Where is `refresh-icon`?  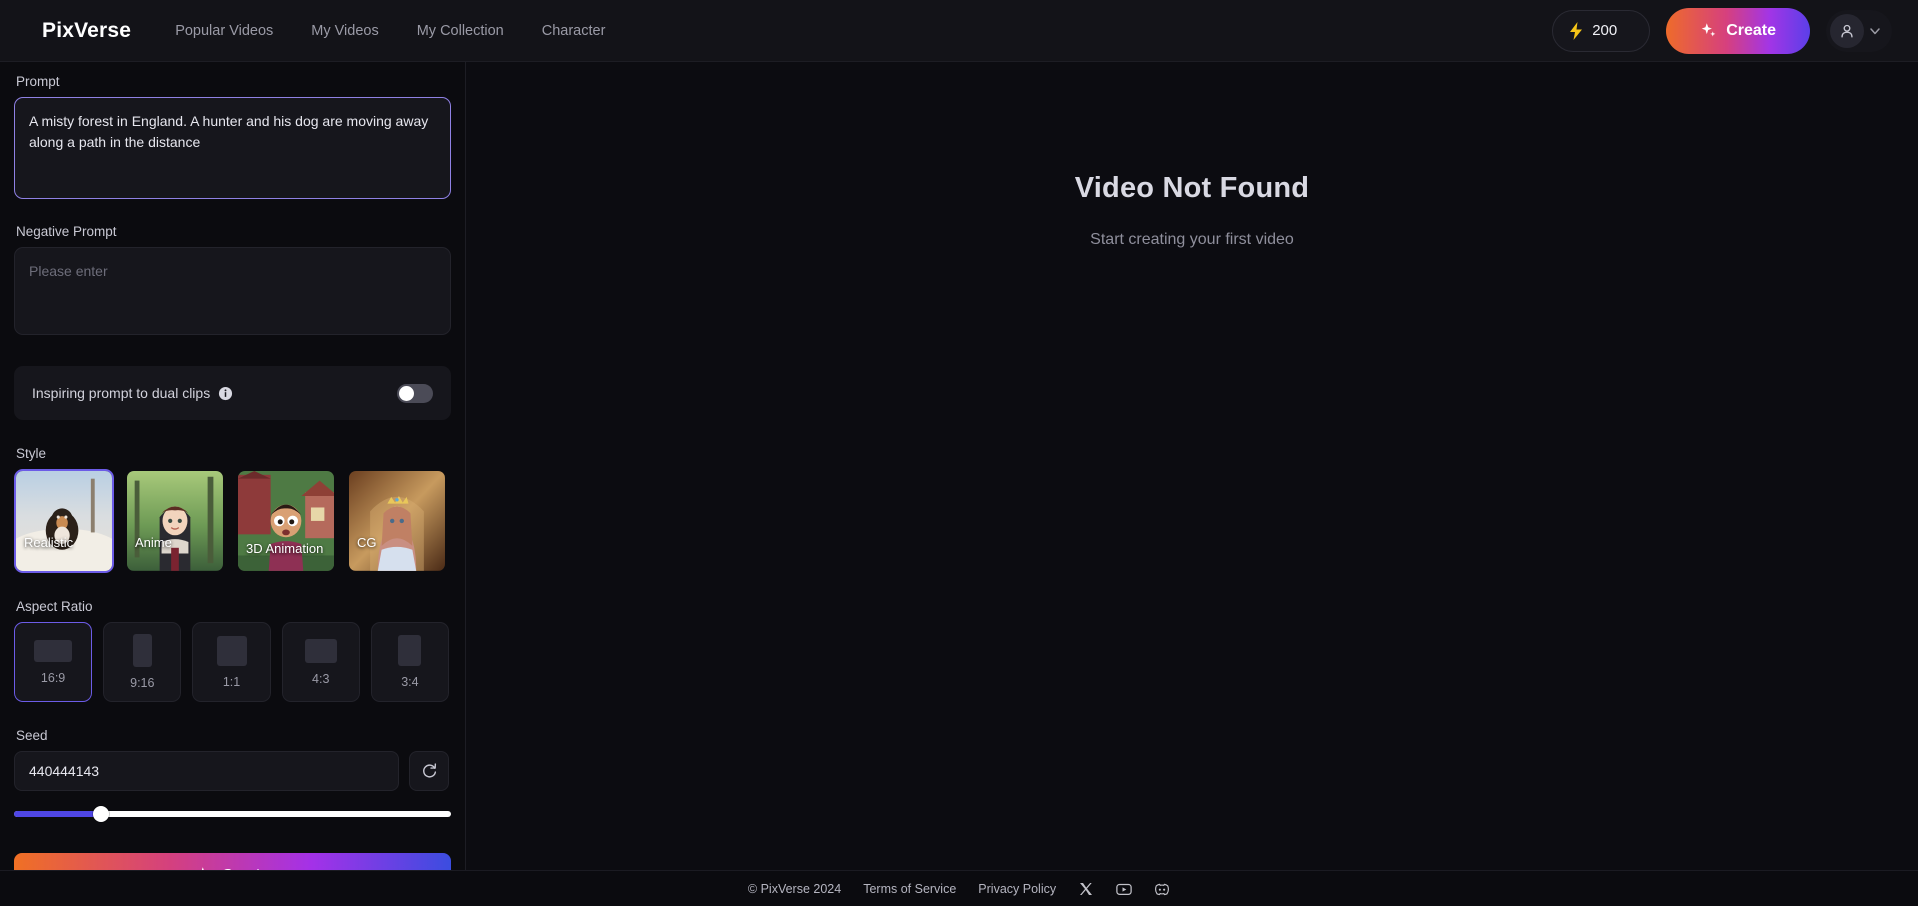 refresh-icon is located at coordinates (429, 770).